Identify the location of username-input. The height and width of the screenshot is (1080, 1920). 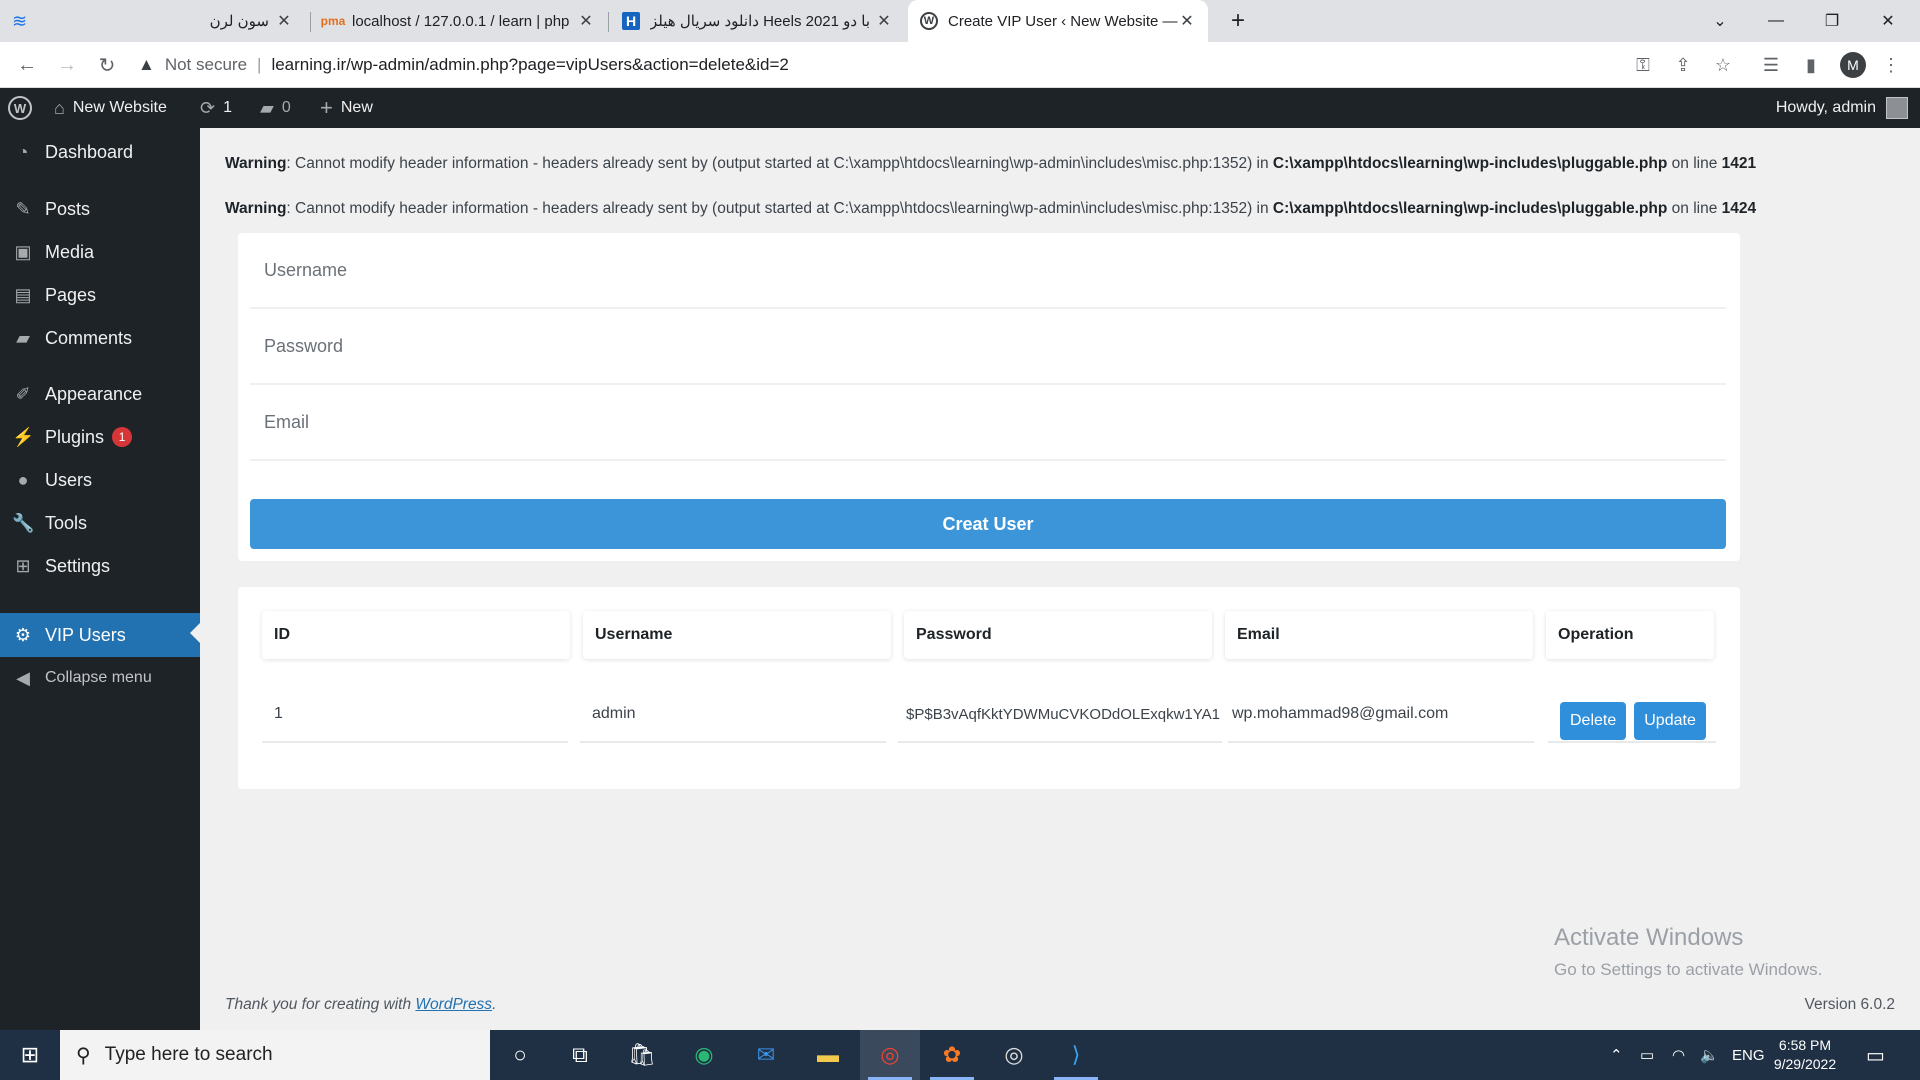
(995, 270).